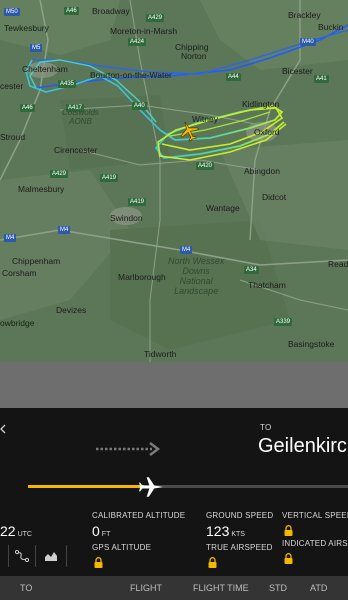 Image resolution: width=348 pixels, height=600 pixels. I want to click on place-label: Stroud, so click(13, 137).